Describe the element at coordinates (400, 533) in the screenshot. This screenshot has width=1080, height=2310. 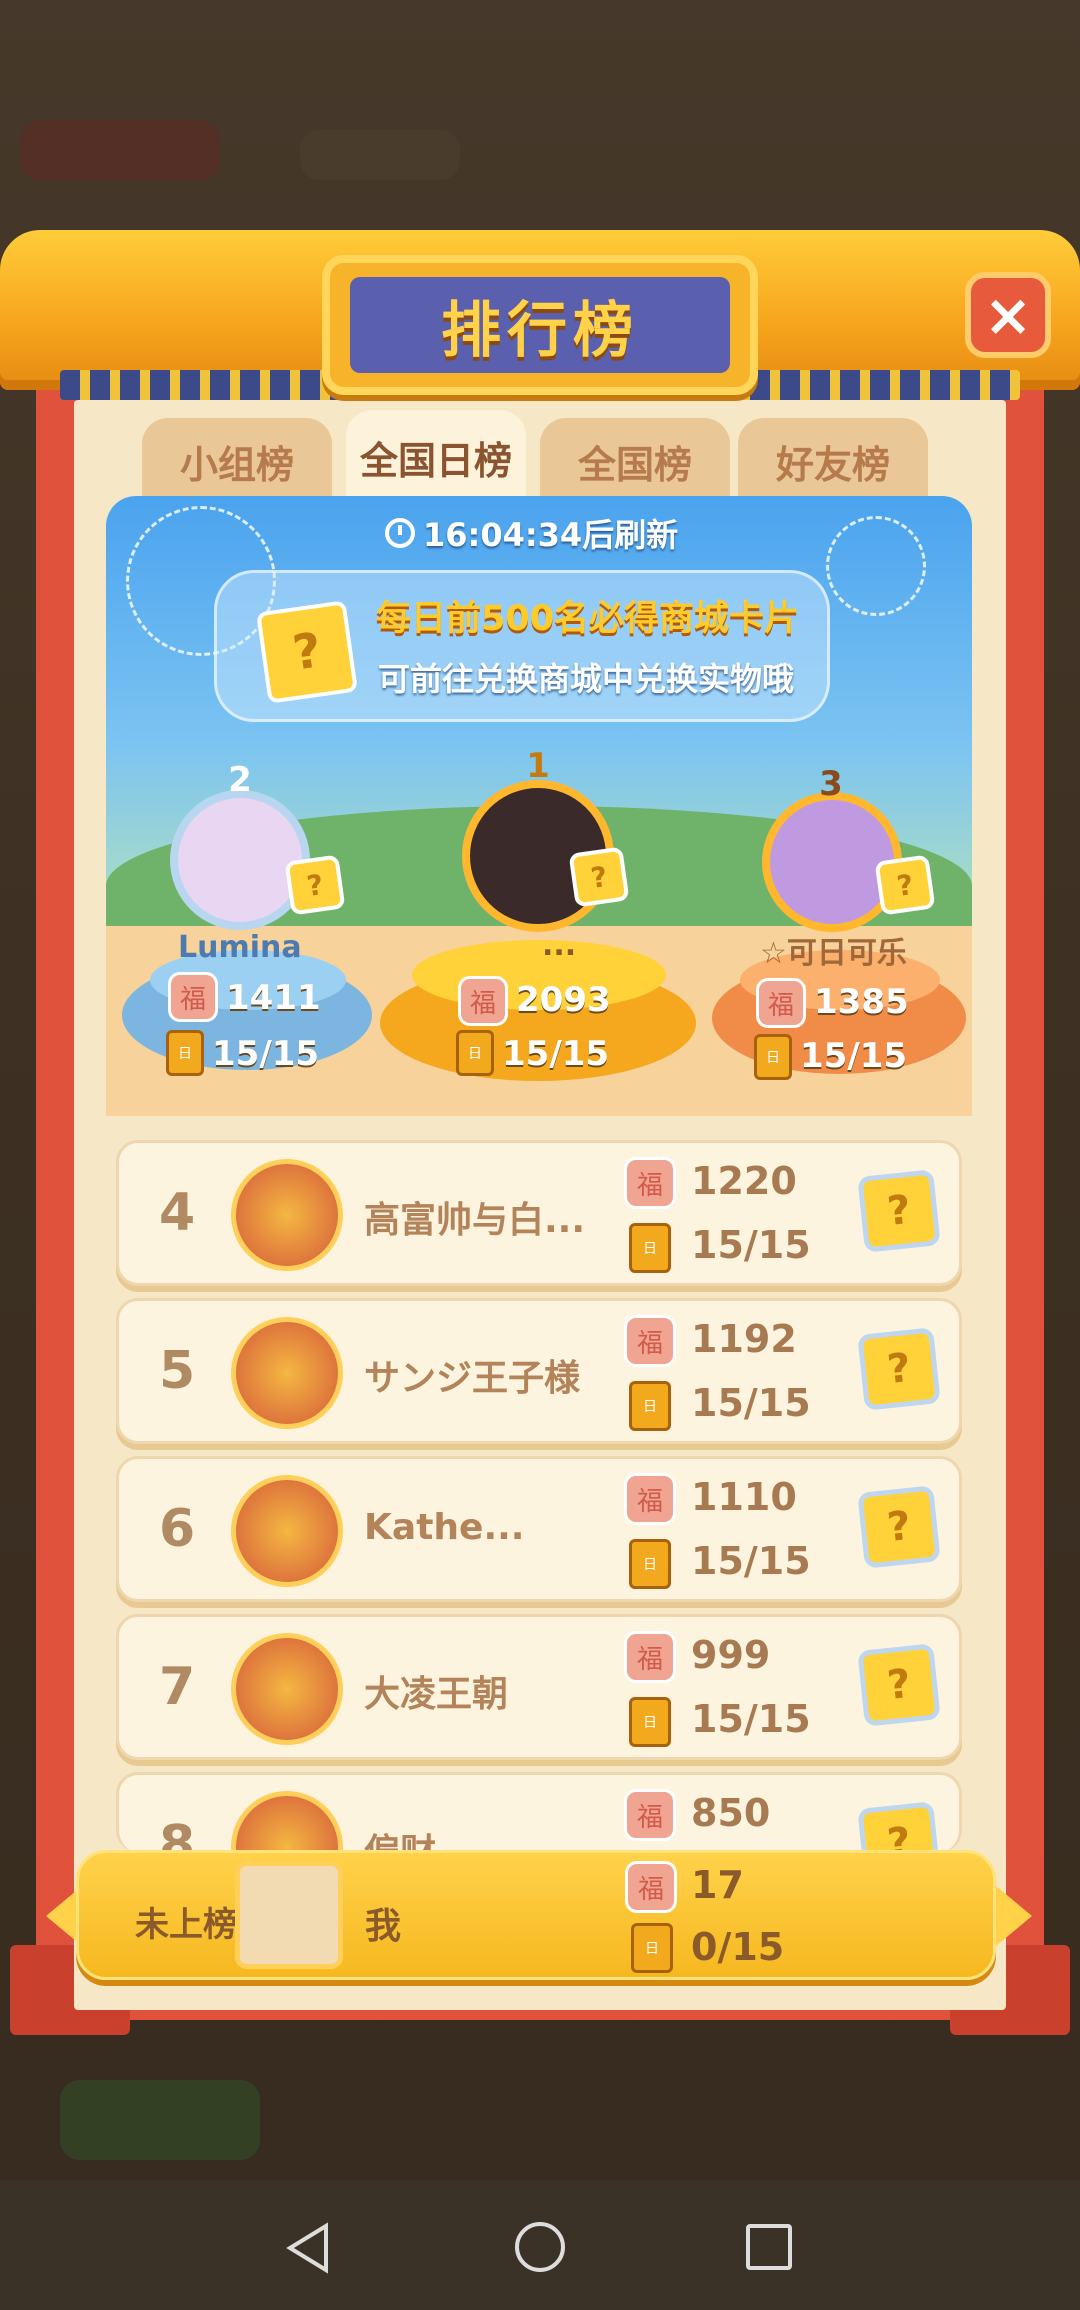
I see `clock-icon` at that location.